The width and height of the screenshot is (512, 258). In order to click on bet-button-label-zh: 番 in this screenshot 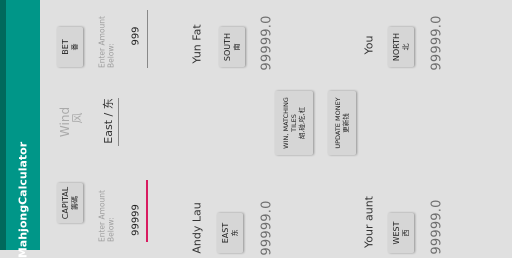, I will do `click(74, 47)`.